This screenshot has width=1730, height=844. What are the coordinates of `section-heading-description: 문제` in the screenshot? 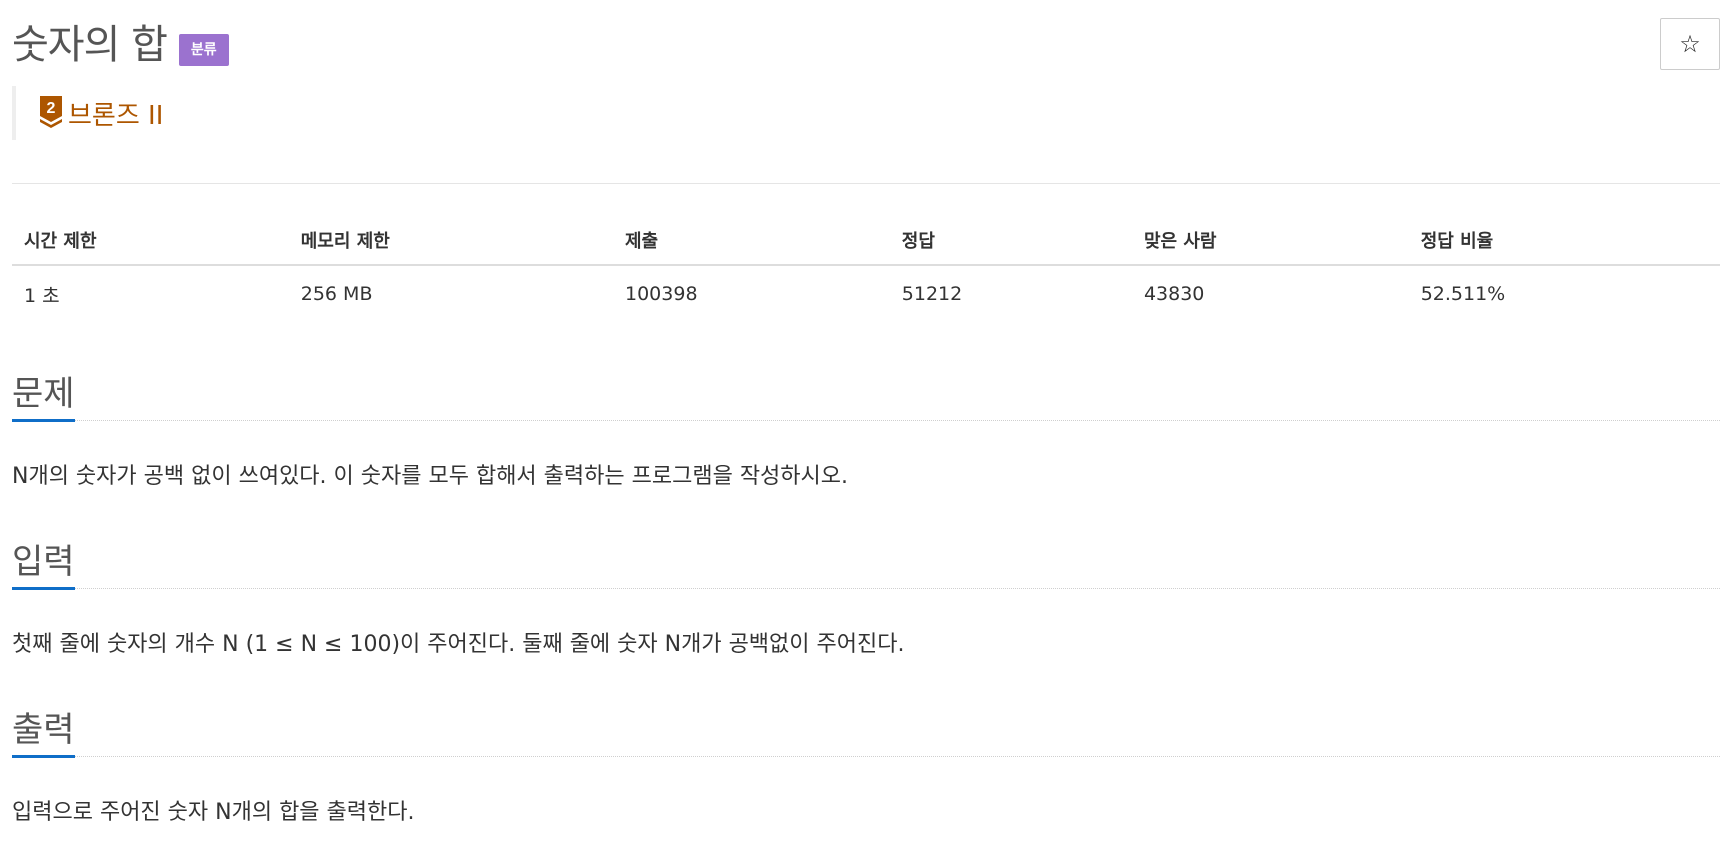 It's located at (43, 395).